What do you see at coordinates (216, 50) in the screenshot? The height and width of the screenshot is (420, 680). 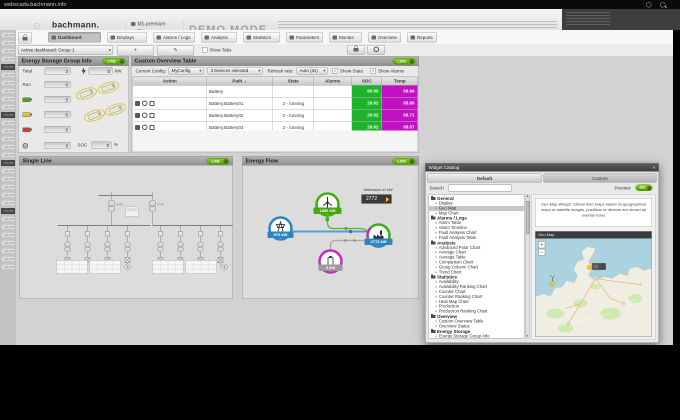 I see `show-tabs-checkbox: Show Tabs` at bounding box center [216, 50].